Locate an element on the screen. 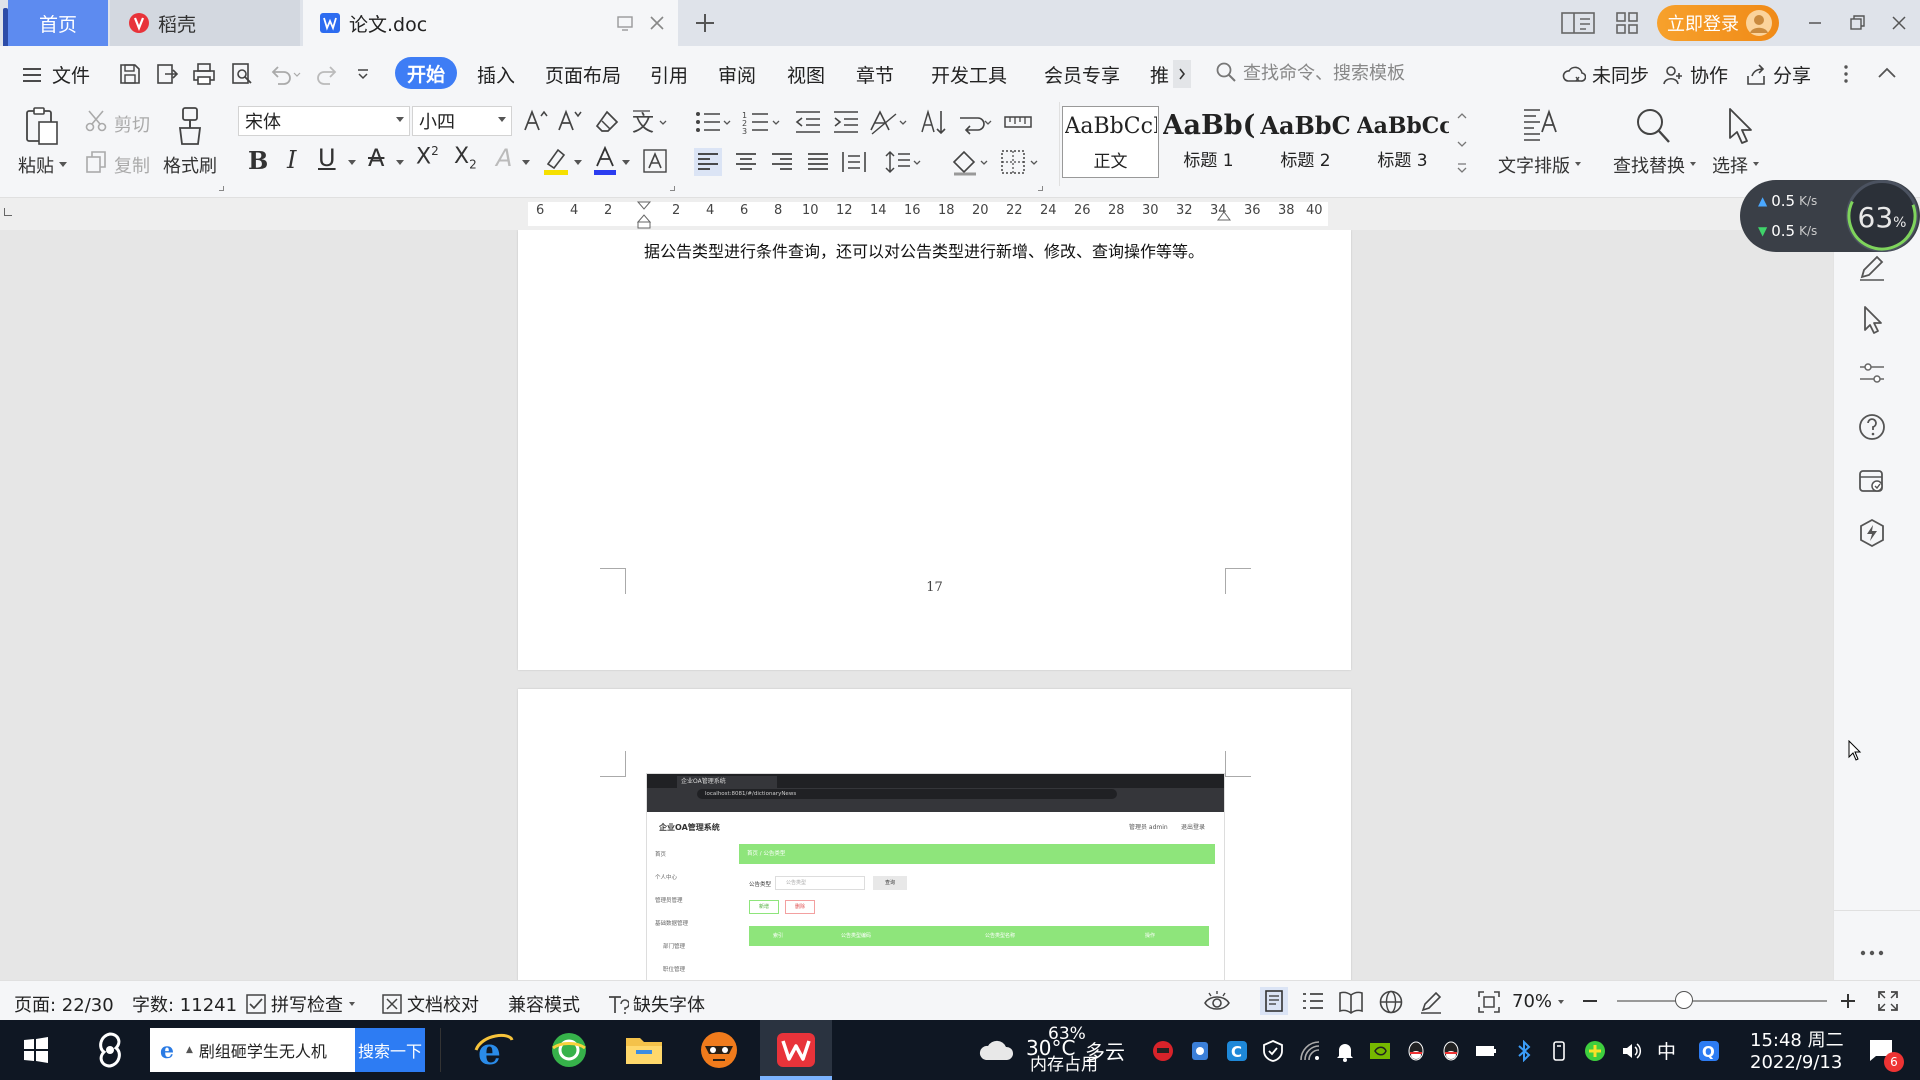  internet-explorer-icon: e is located at coordinates (494, 1050).